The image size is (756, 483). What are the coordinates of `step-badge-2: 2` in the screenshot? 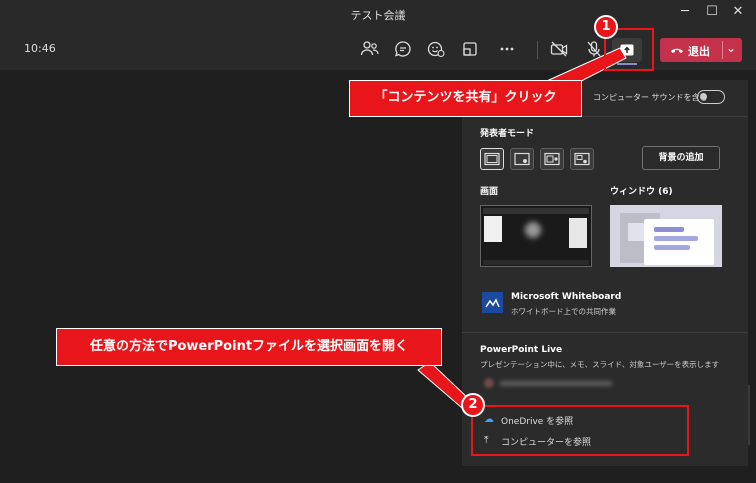 It's located at (473, 405).